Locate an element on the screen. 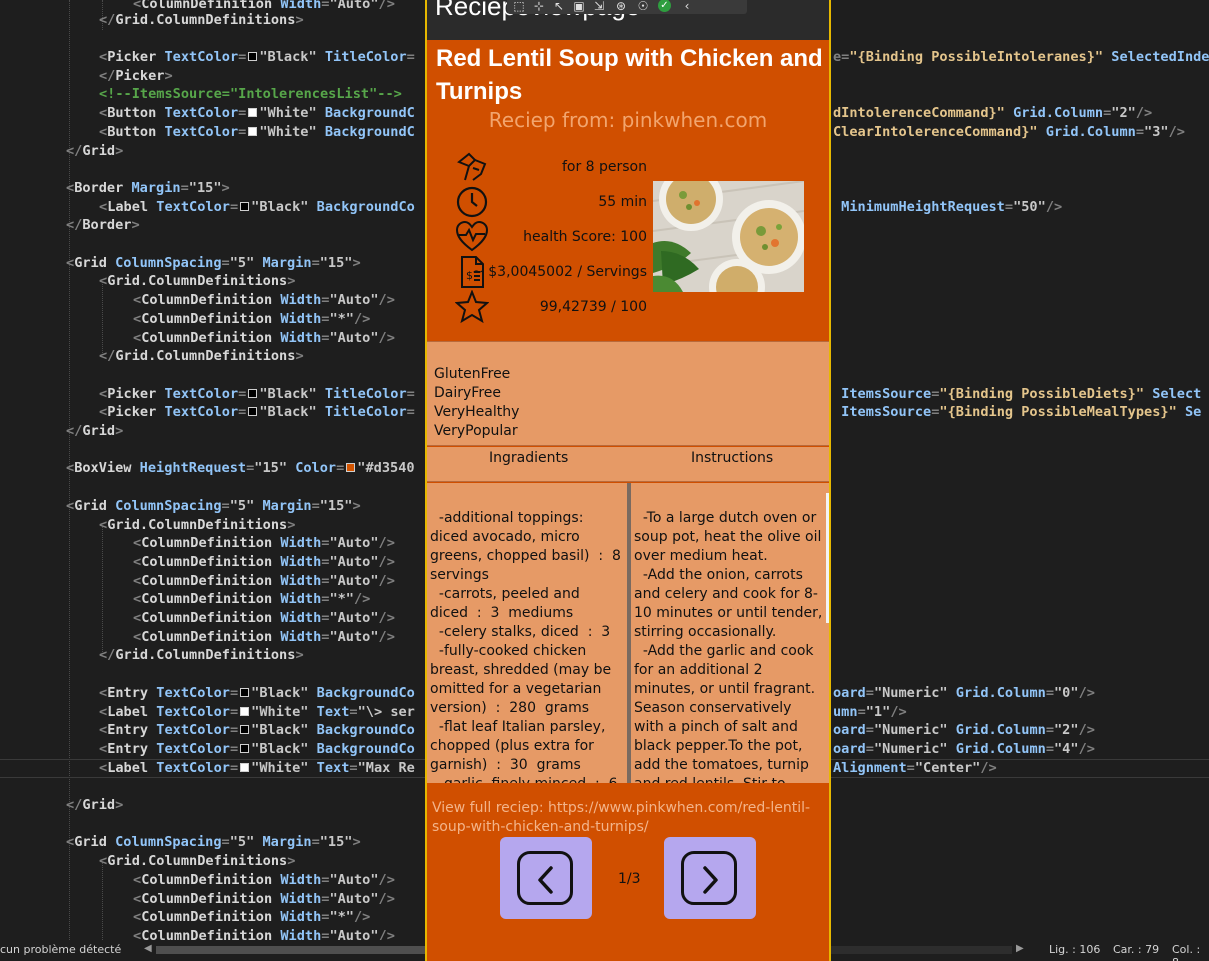  previous-button is located at coordinates (546, 878).